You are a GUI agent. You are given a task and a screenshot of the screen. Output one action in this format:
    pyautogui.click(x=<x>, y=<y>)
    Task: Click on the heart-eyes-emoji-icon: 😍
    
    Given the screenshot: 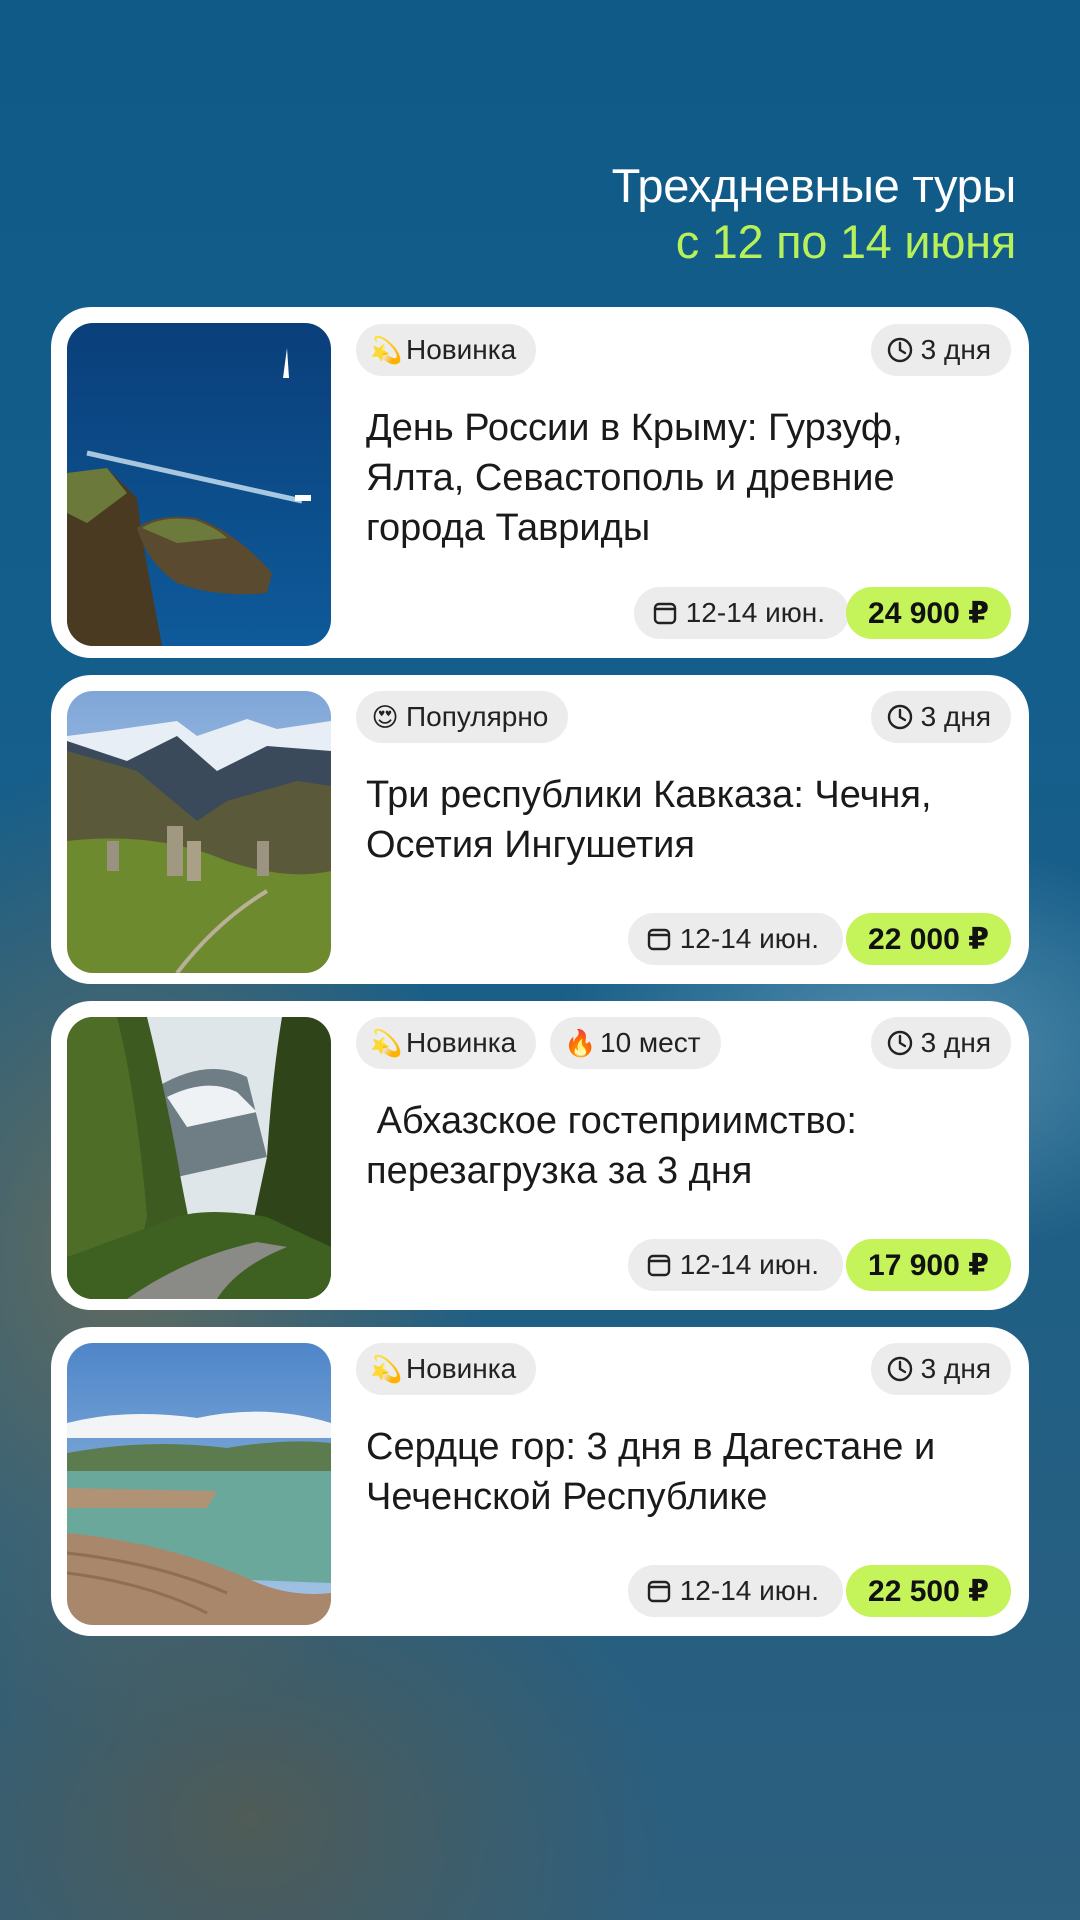 What is the action you would take?
    pyautogui.click(x=385, y=716)
    